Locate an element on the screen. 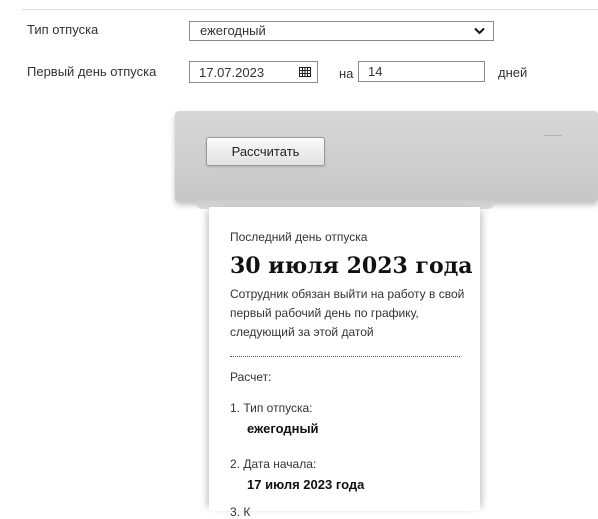  calc-item-start-value: 17 июля 2023 года is located at coordinates (306, 484).